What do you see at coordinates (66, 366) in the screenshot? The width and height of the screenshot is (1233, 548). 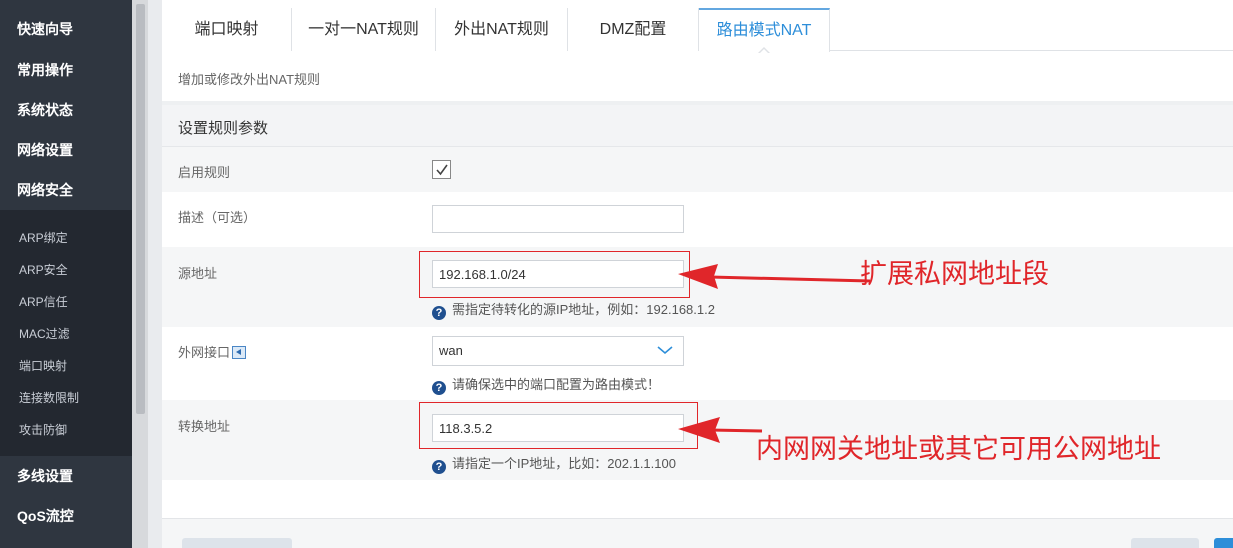 I see `sidebar-subitem-port-mapping: 端口映射` at bounding box center [66, 366].